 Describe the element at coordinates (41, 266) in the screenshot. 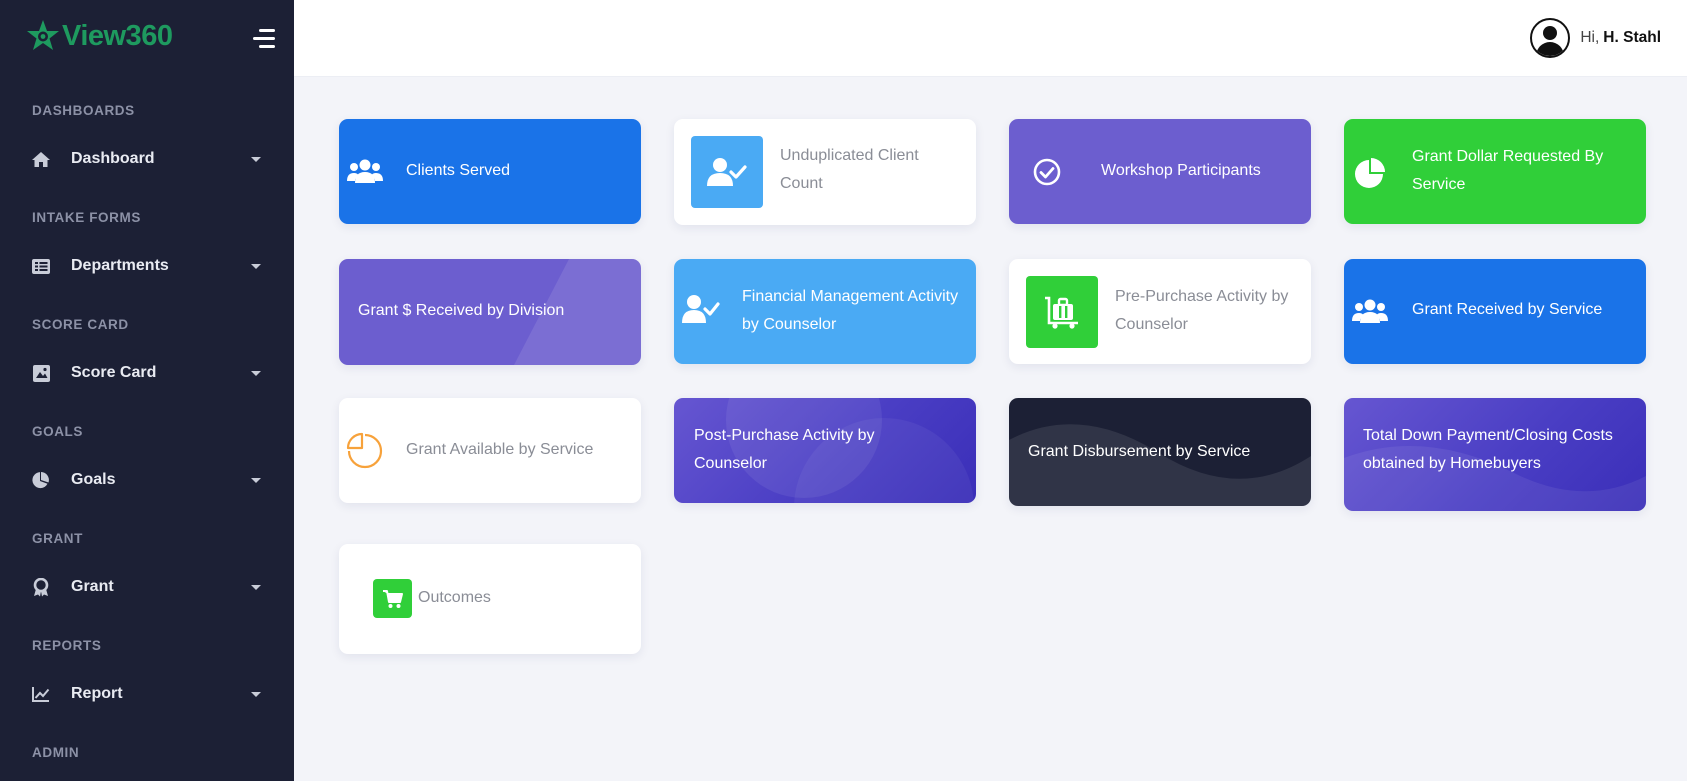

I see `list-icon` at that location.